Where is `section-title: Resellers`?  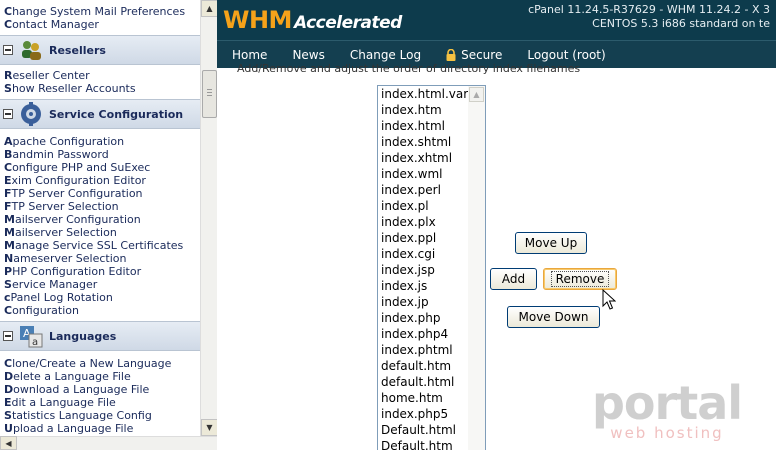
section-title: Resellers is located at coordinates (77, 50).